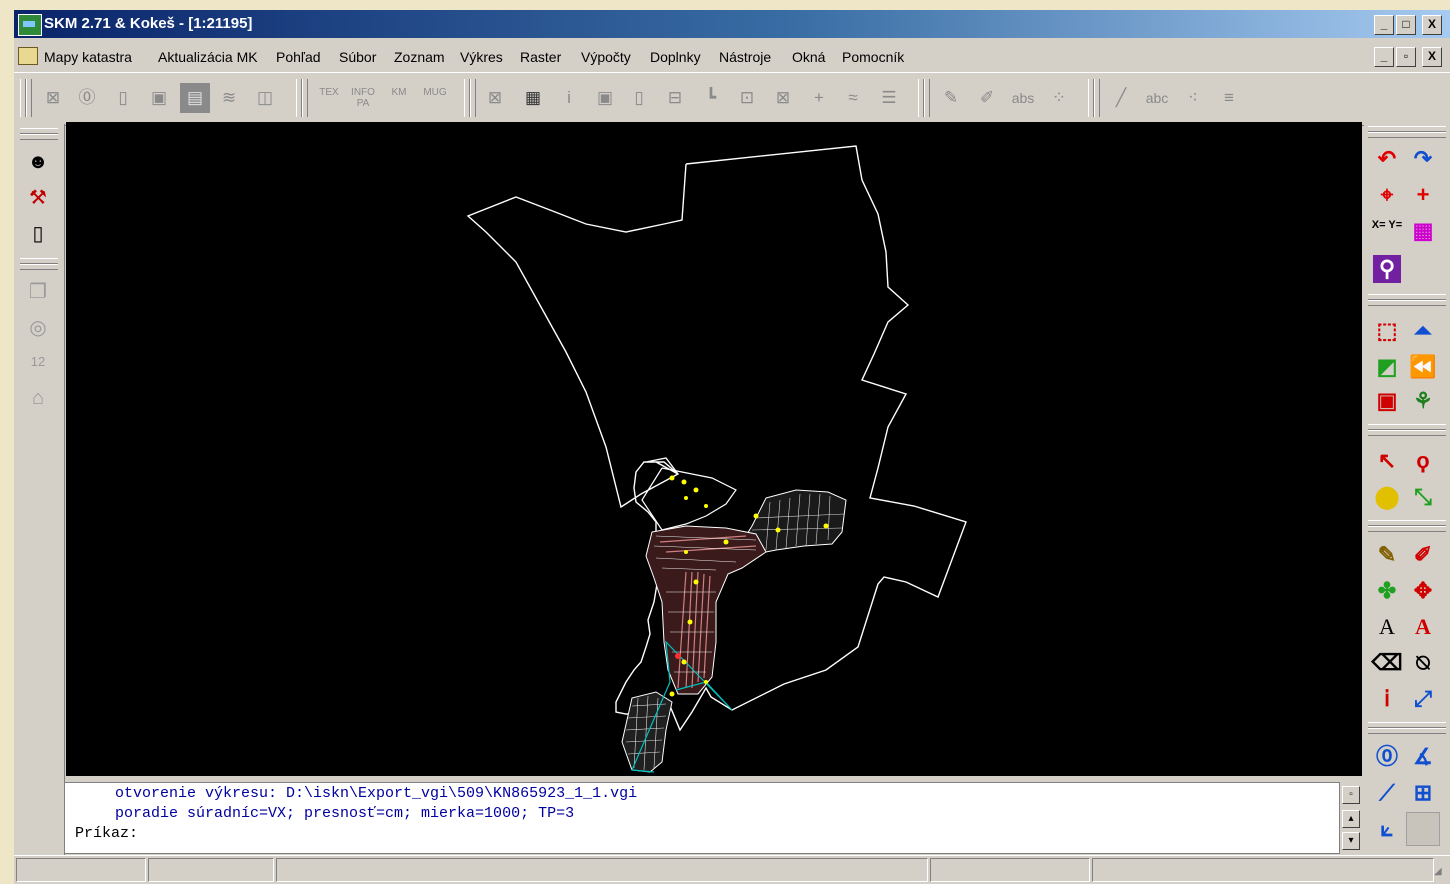 The height and width of the screenshot is (884, 1450). What do you see at coordinates (889, 98) in the screenshot?
I see `stack-icon: ☰` at bounding box center [889, 98].